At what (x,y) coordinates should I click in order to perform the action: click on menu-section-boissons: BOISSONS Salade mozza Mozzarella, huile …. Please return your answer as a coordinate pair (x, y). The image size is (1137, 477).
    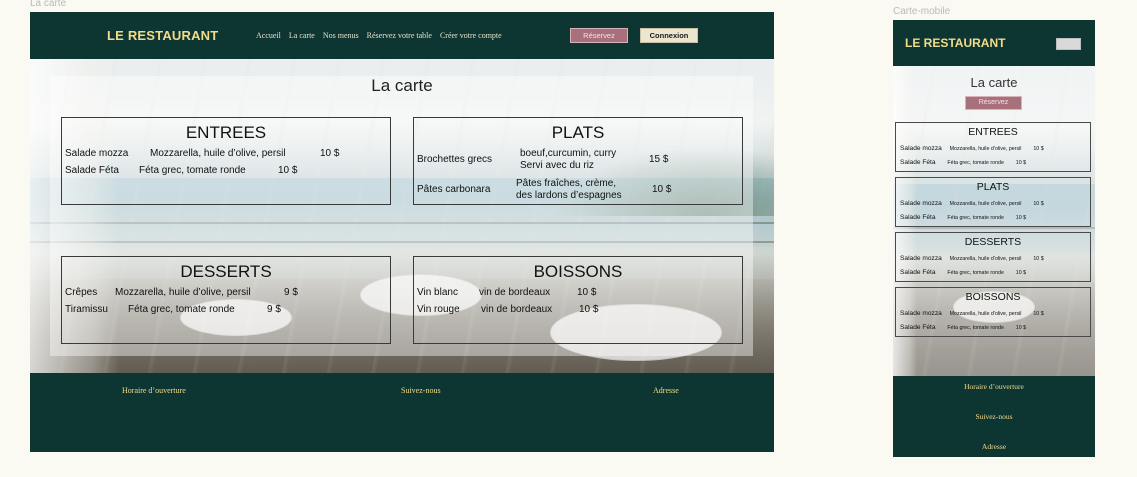
    Looking at the image, I should click on (993, 312).